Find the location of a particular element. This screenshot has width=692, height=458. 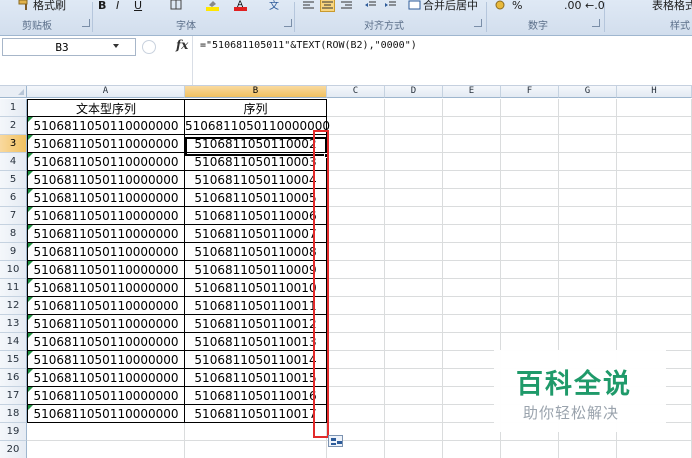

cell-d20 is located at coordinates (414, 449).